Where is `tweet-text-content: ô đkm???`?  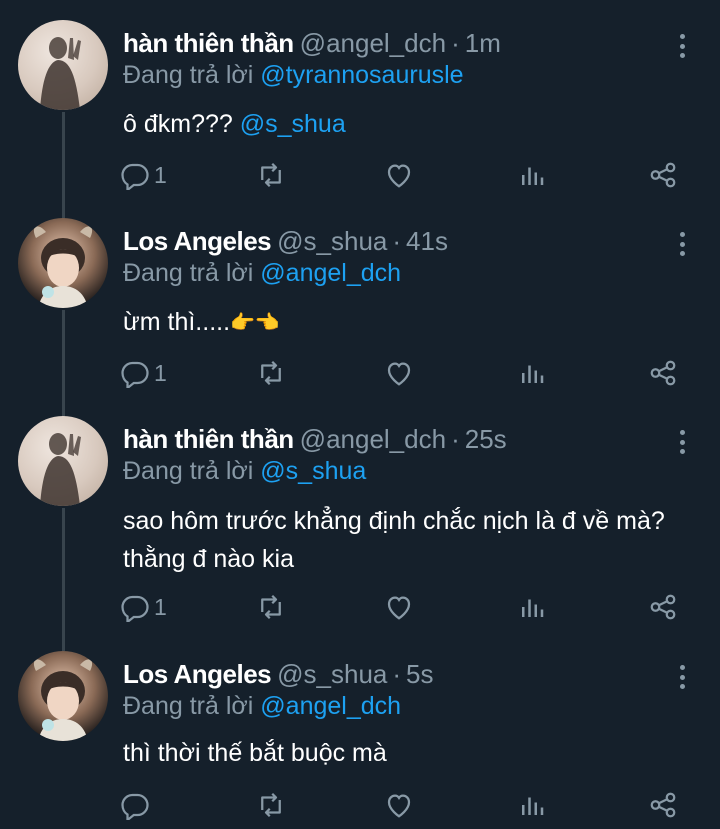 tweet-text-content: ô đkm??? is located at coordinates (178, 124).